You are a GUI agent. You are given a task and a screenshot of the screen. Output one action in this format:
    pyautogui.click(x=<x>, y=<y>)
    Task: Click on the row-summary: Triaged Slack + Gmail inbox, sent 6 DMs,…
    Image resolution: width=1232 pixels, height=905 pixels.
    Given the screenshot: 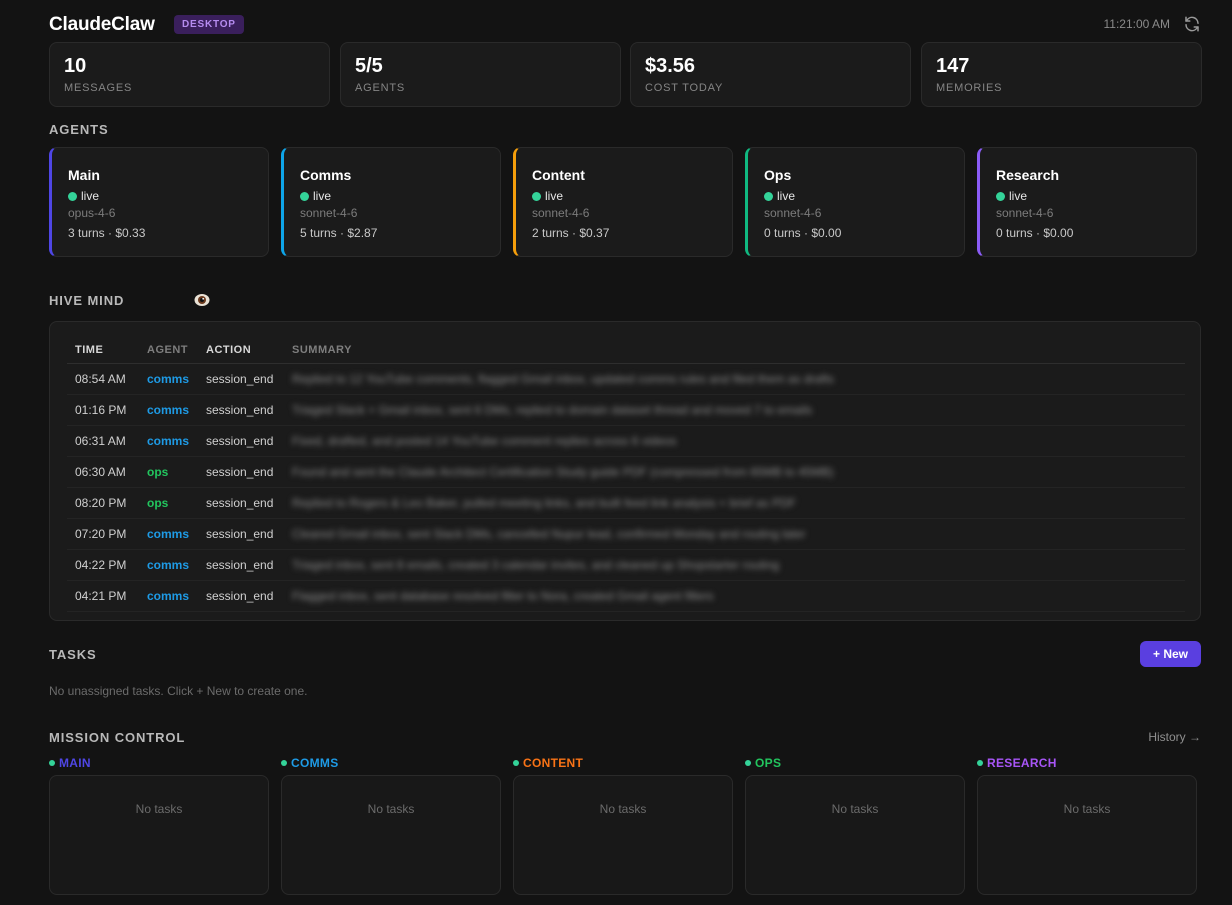 What is the action you would take?
    pyautogui.click(x=552, y=410)
    